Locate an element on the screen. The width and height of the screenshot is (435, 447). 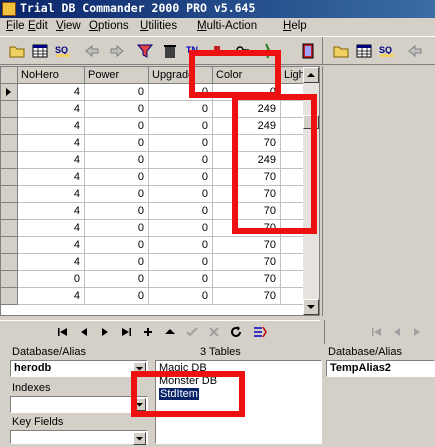
refresh-icon is located at coordinates (236, 332).